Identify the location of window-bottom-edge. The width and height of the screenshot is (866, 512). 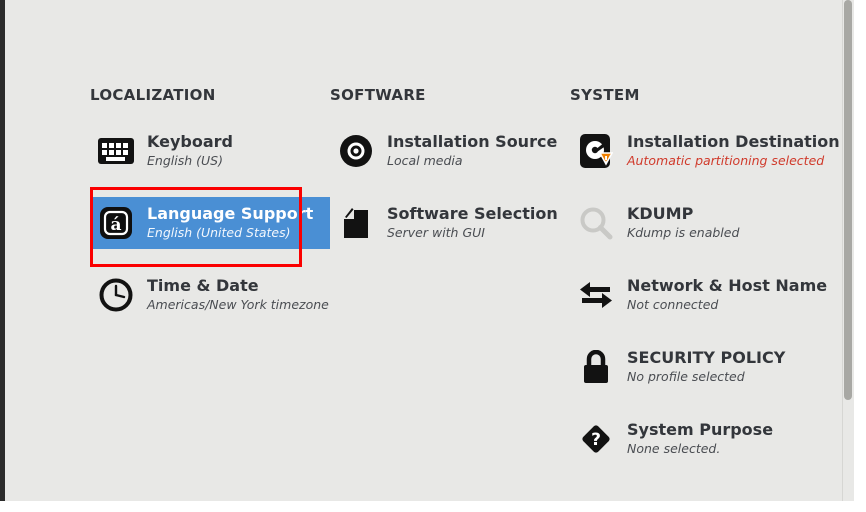
(433, 506).